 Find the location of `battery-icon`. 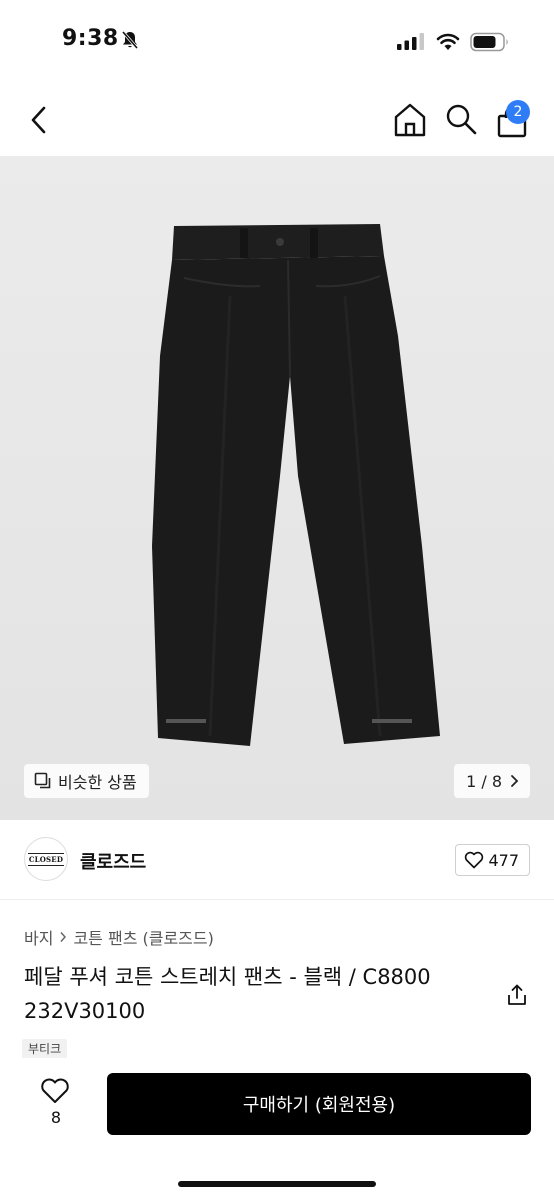

battery-icon is located at coordinates (489, 42).